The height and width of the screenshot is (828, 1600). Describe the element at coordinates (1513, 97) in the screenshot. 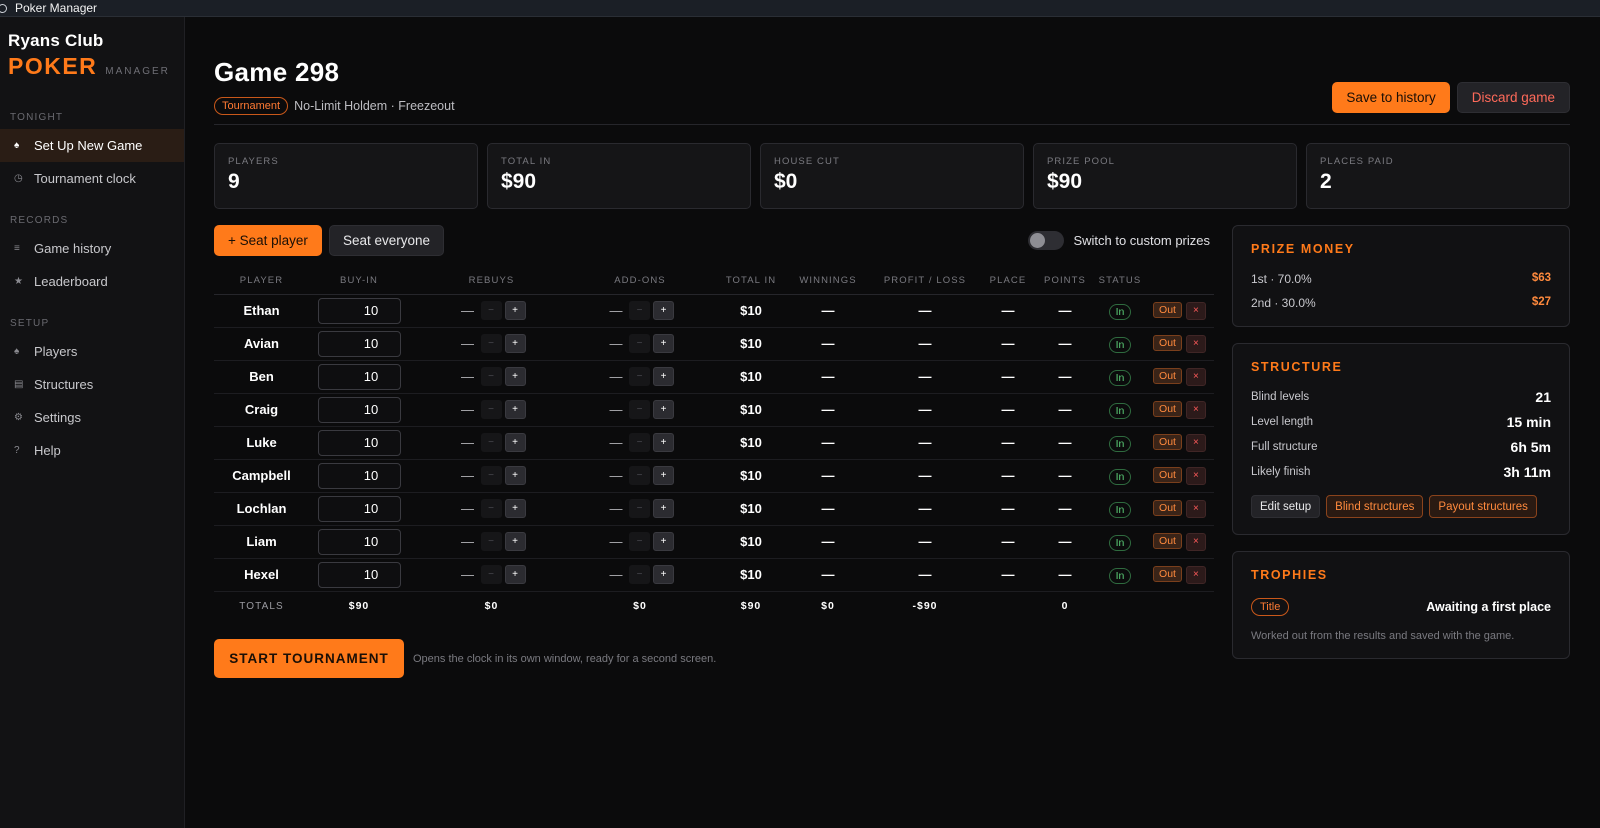

I see `discard-game-button: Discard game` at that location.